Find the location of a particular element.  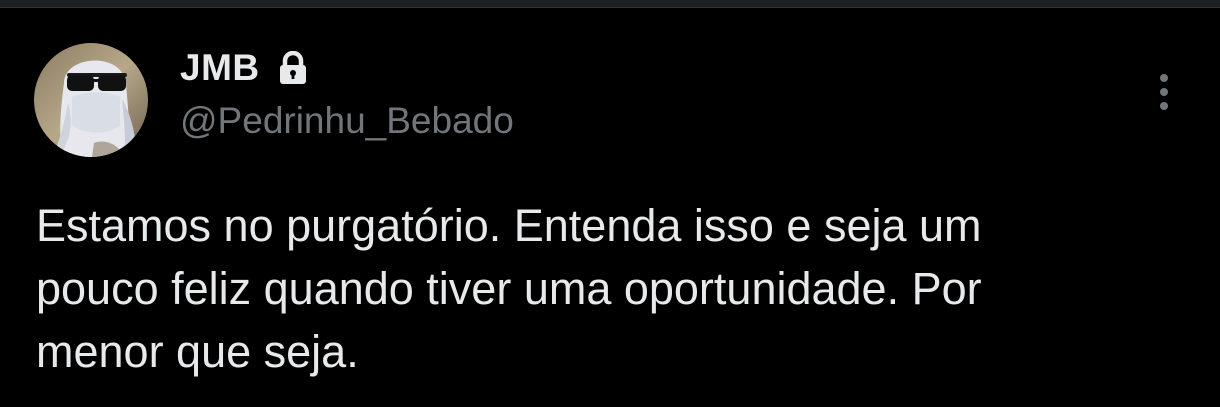

author-name-row: JMB is located at coordinates (244, 68).